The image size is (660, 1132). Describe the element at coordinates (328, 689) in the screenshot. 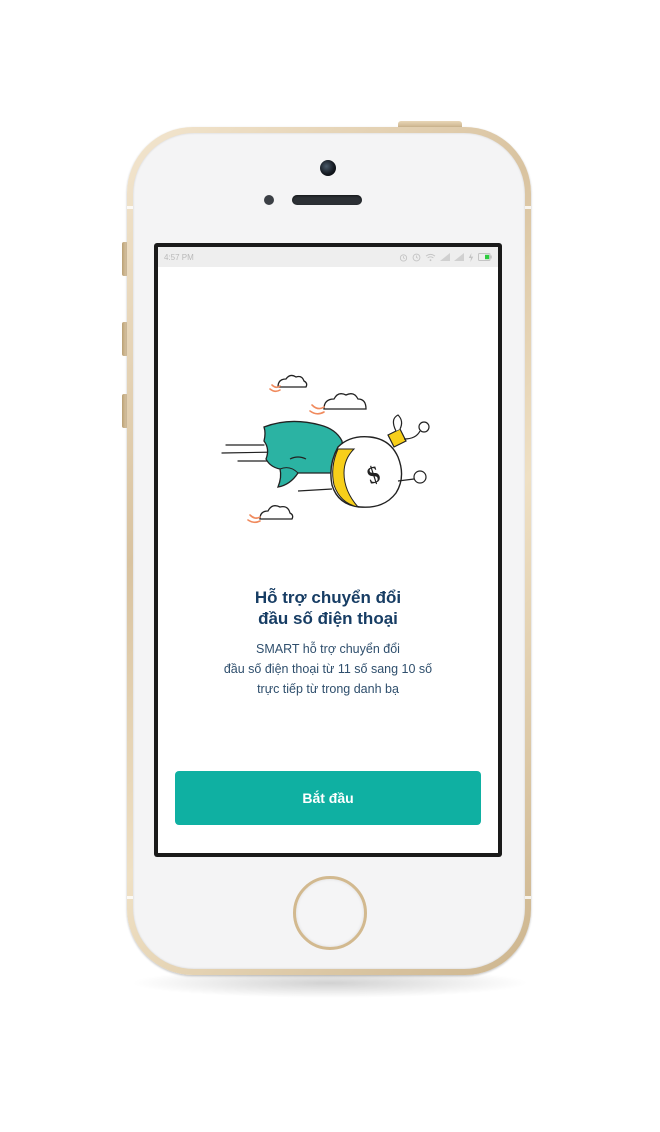

I see `description-line: trực tiếp từ trong danh bạ` at that location.